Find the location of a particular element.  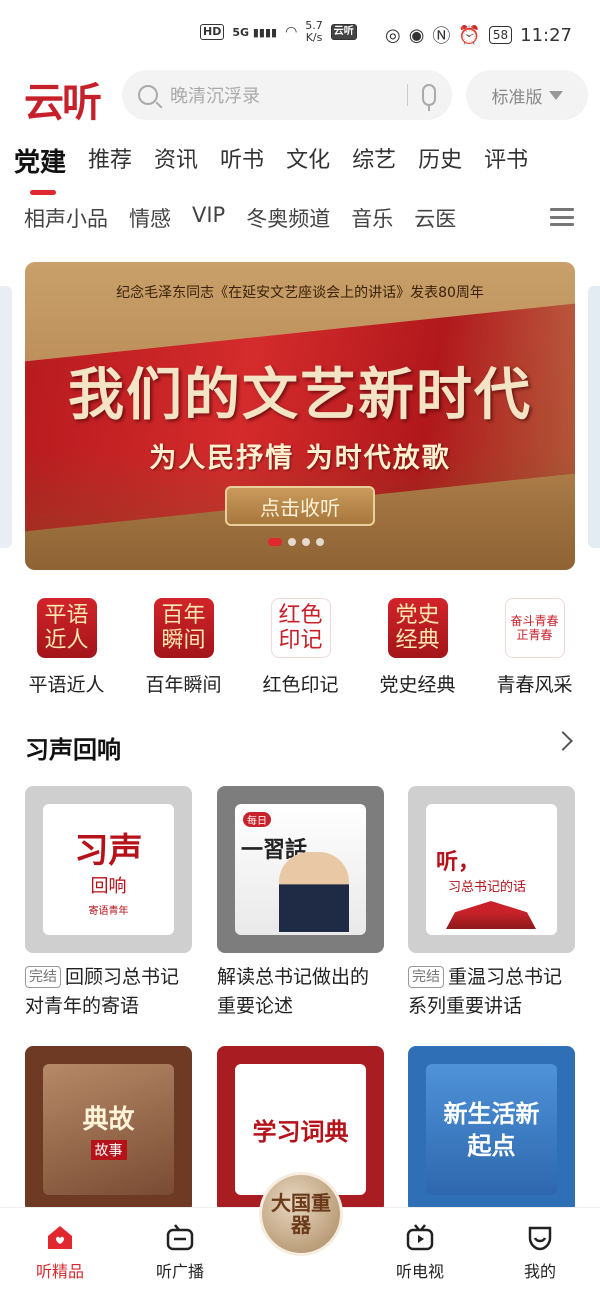

banner-caption: 纪念毛泽东同志《在延安文艺座谈会上的讲话》发表80周年 is located at coordinates (300, 293).